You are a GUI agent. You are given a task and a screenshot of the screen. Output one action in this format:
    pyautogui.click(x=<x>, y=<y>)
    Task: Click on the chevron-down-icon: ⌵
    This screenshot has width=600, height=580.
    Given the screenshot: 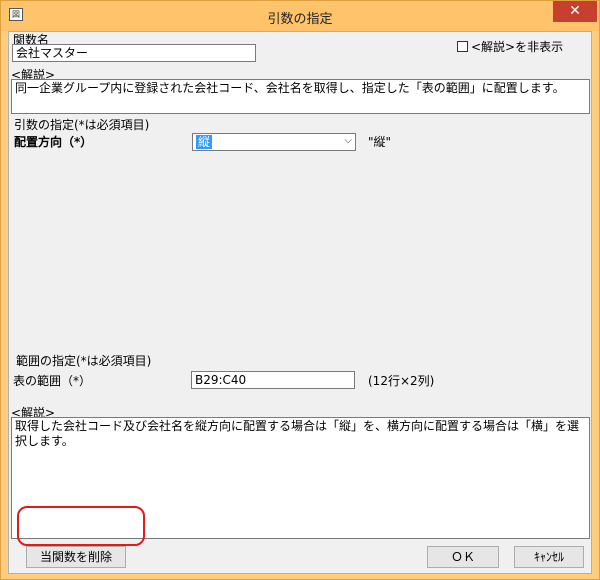 What is the action you would take?
    pyautogui.click(x=348, y=140)
    